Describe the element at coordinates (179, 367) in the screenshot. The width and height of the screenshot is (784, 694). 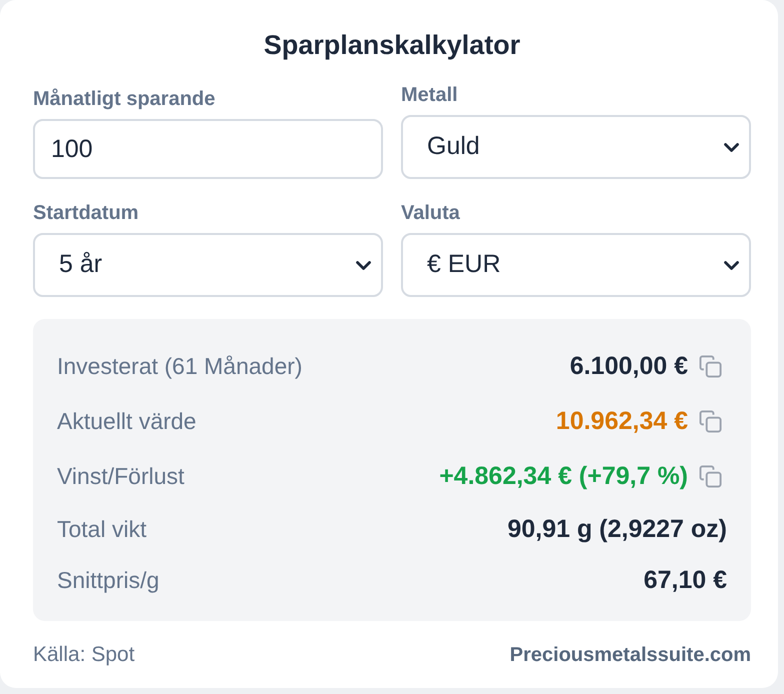
I see `result-label: Investerat (61 Månader)` at that location.